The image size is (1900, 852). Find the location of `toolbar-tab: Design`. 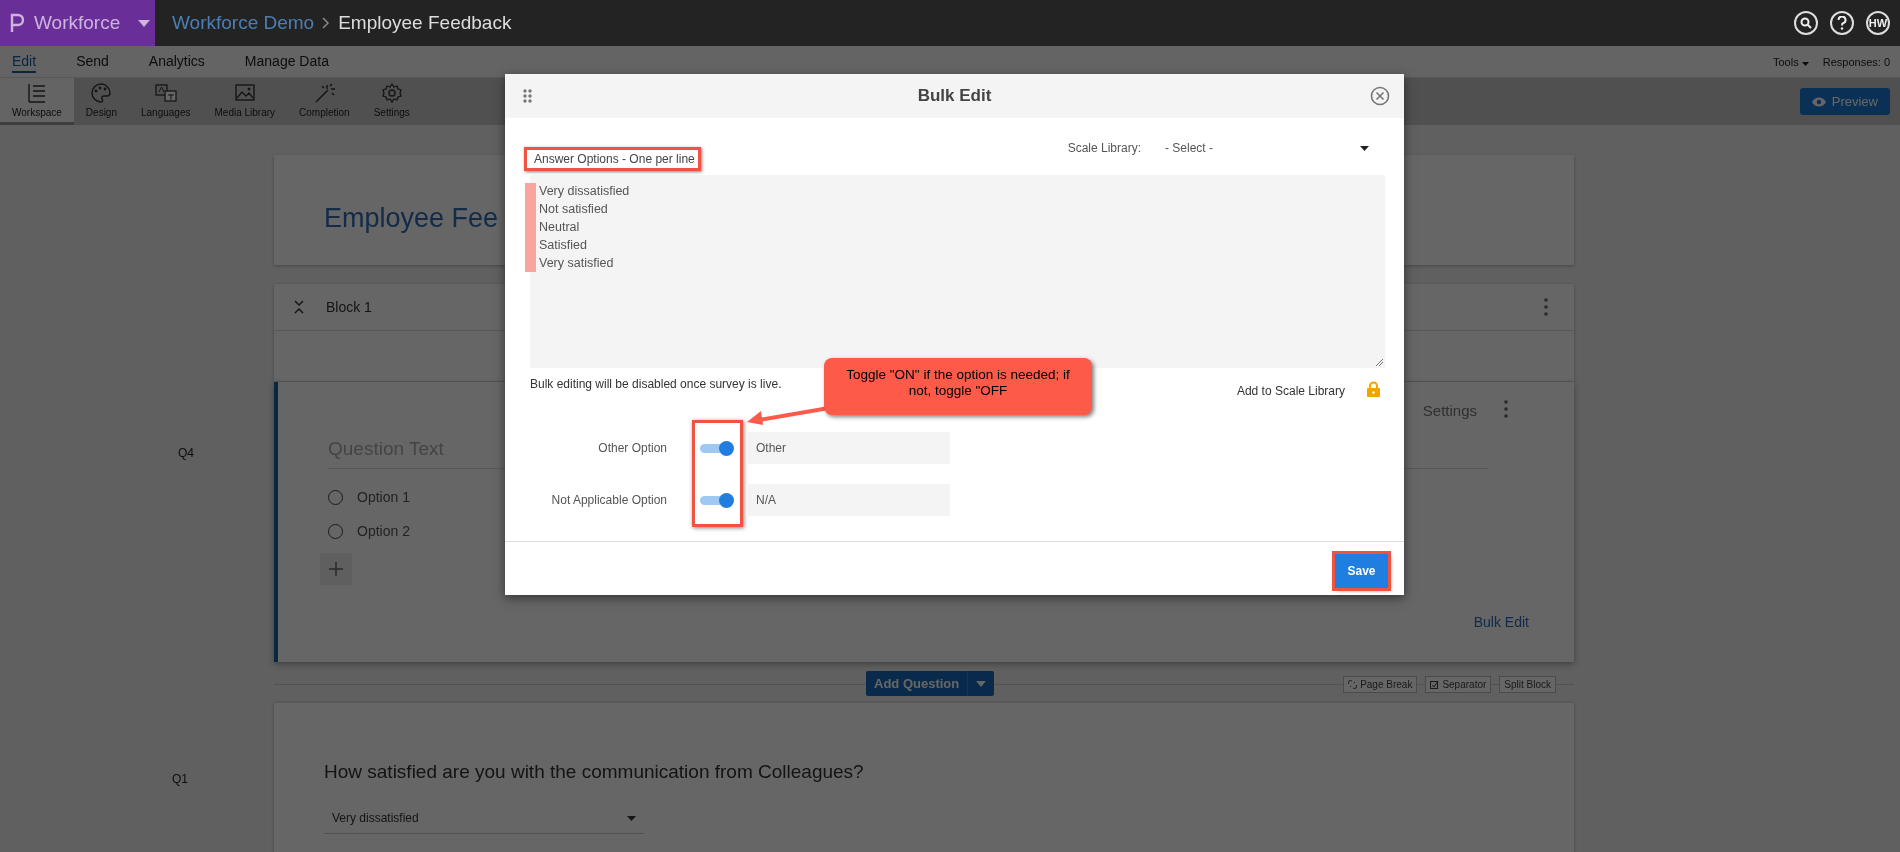

toolbar-tab: Design is located at coordinates (101, 101).